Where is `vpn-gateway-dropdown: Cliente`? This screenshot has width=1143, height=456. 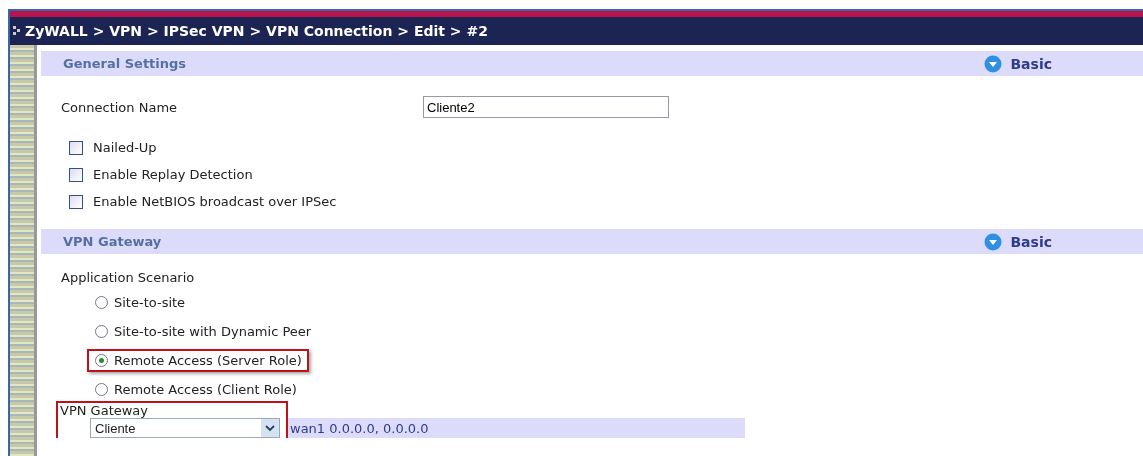
vpn-gateway-dropdown: Cliente is located at coordinates (185, 428).